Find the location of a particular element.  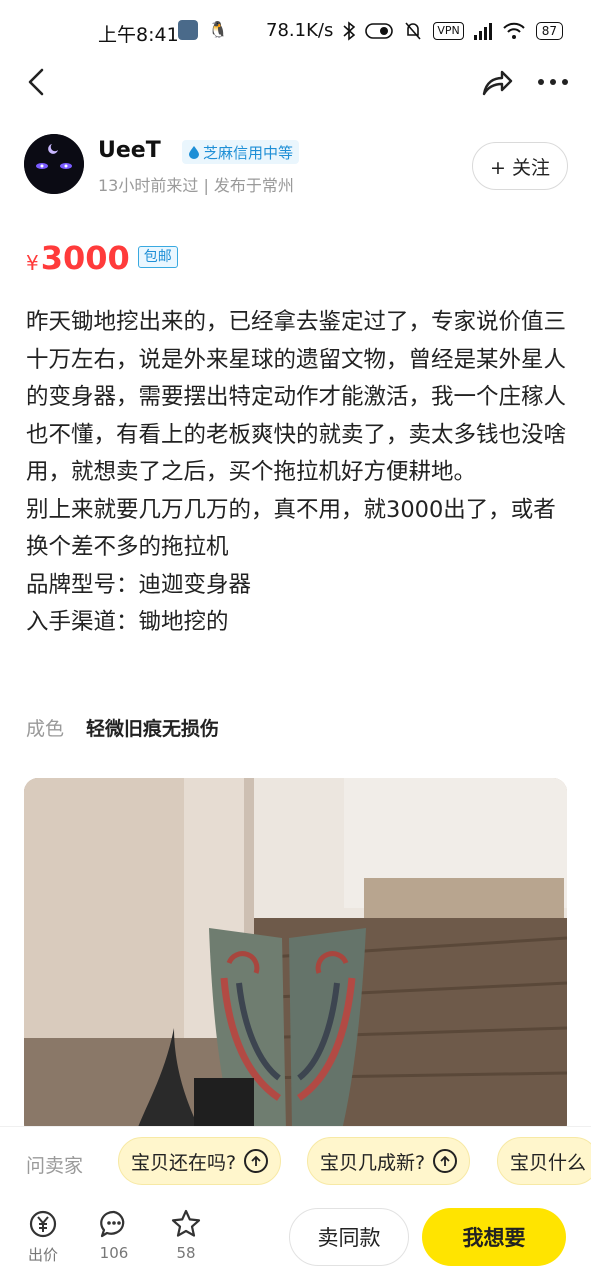

status-bar: 上午8:41 🐧 78.1K/s VPN 87 is located at coordinates (295, 32).